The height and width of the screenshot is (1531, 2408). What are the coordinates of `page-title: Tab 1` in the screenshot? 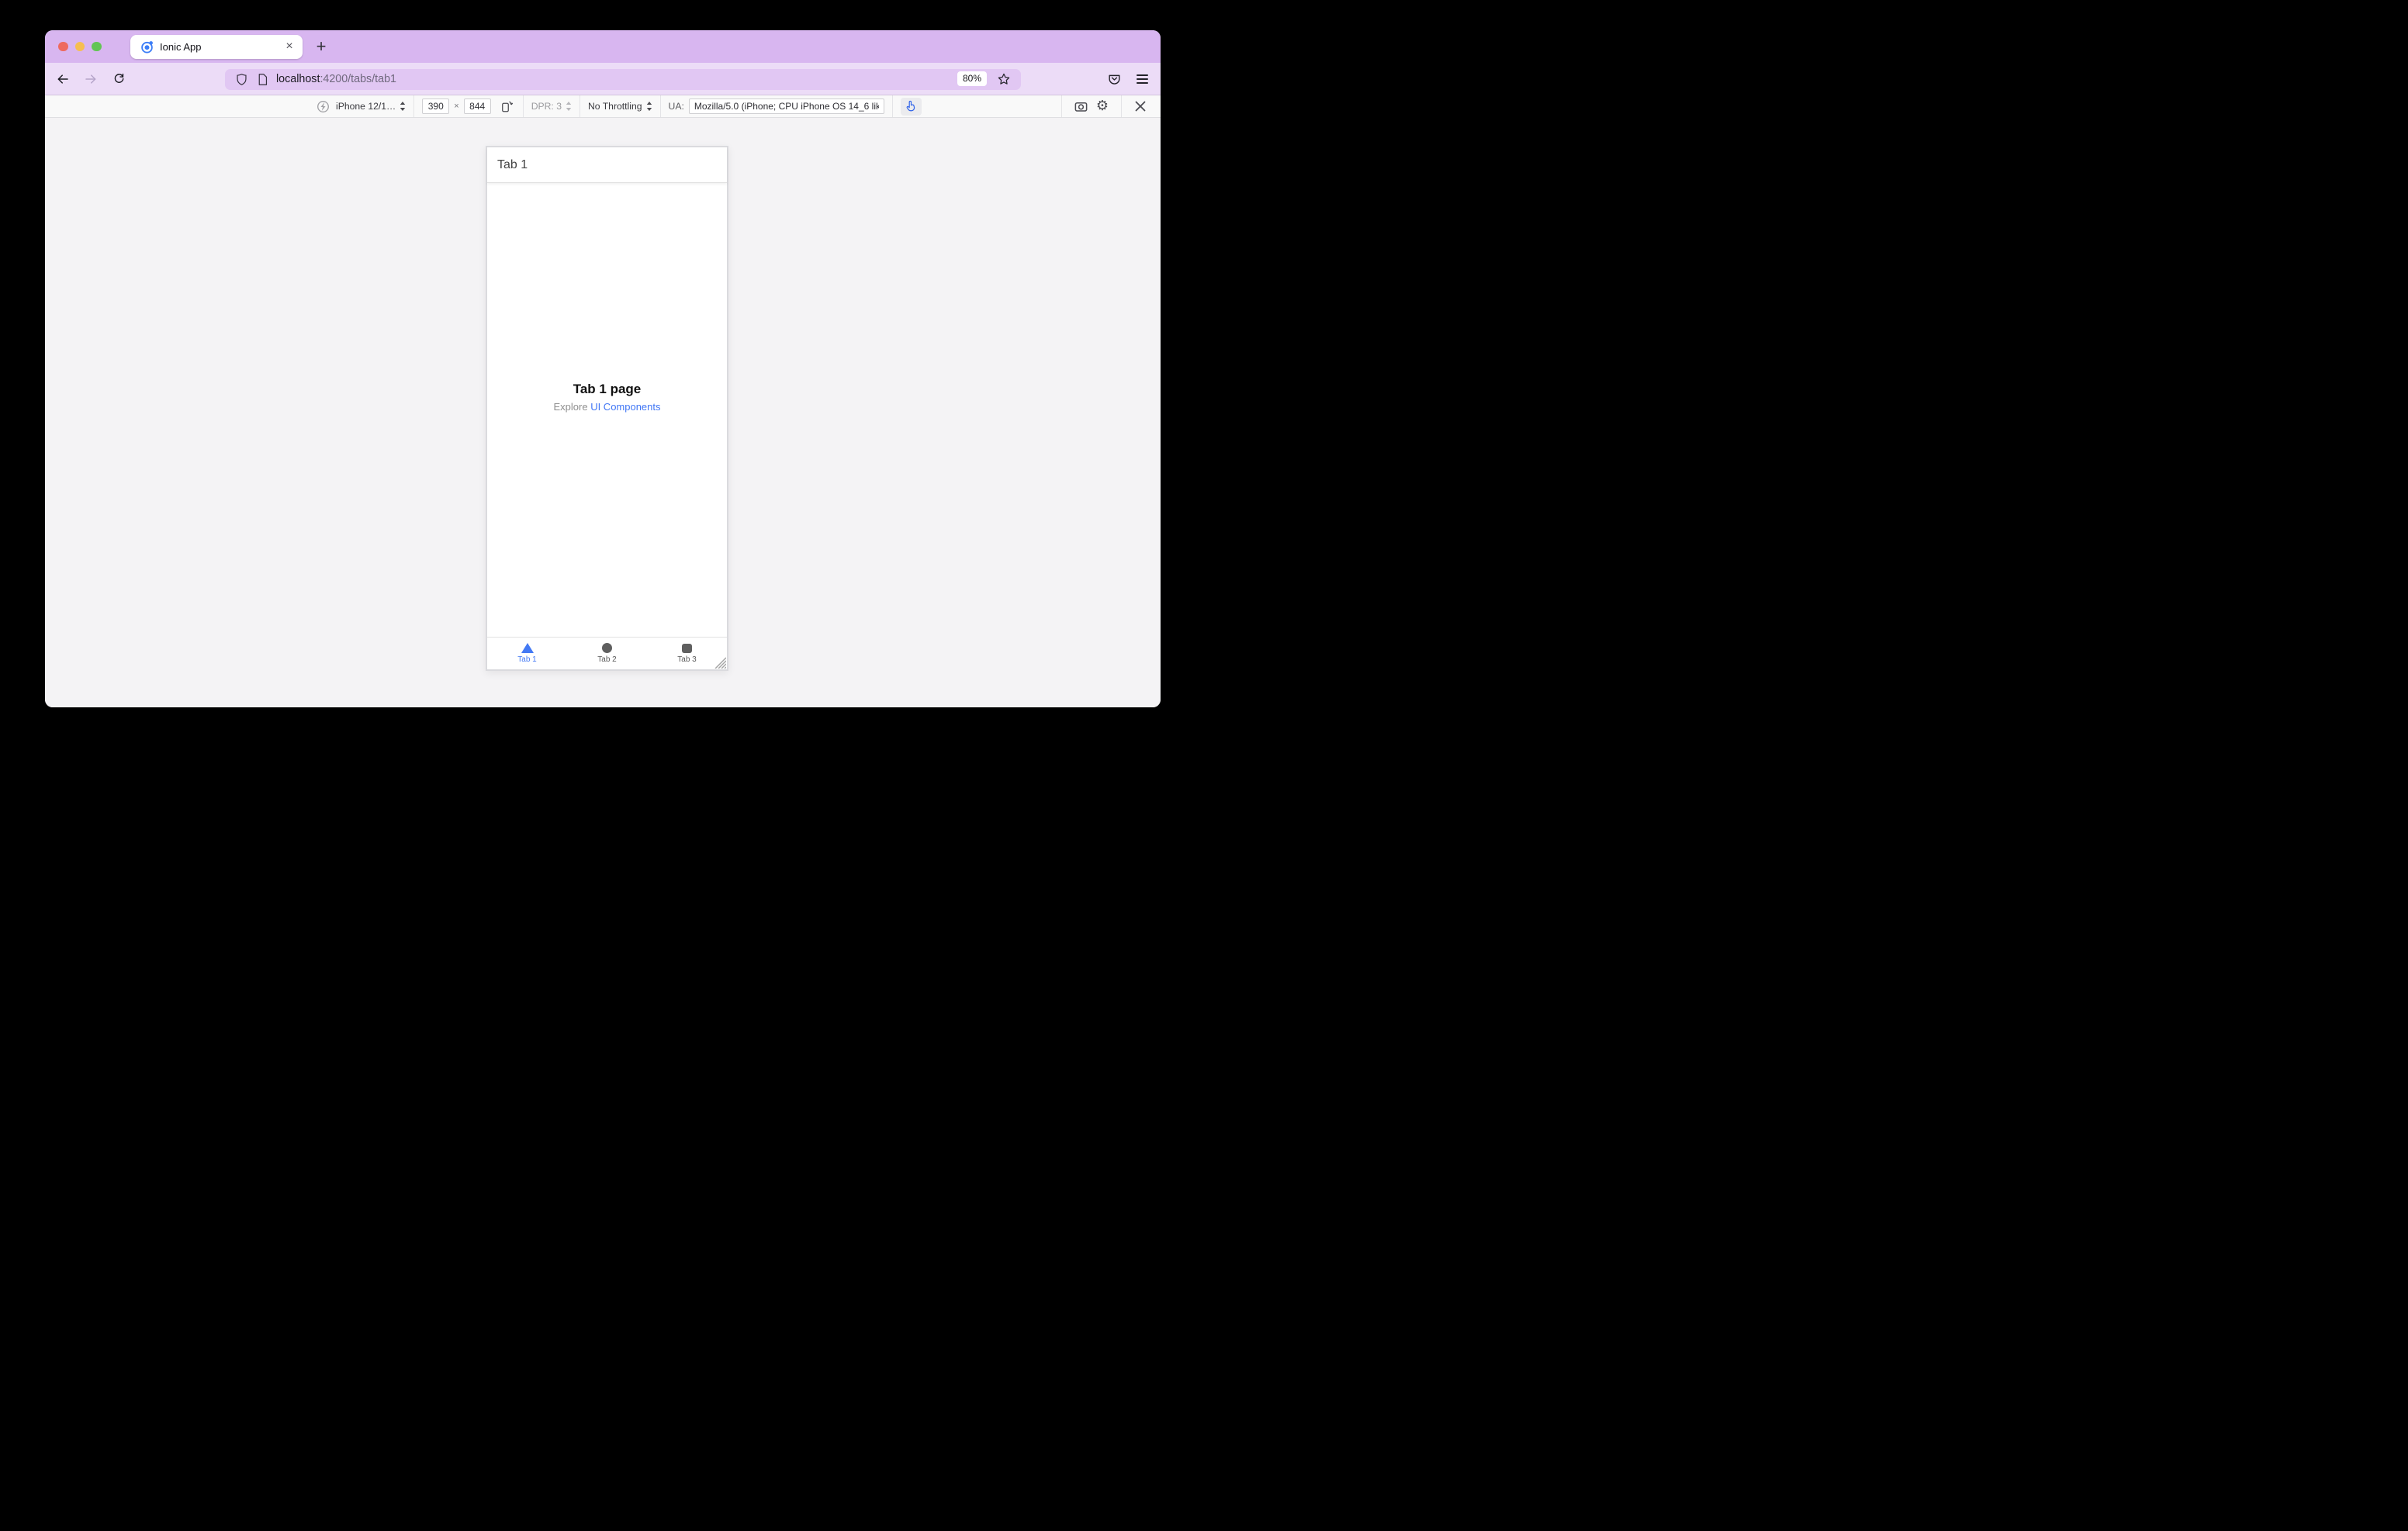 It's located at (512, 164).